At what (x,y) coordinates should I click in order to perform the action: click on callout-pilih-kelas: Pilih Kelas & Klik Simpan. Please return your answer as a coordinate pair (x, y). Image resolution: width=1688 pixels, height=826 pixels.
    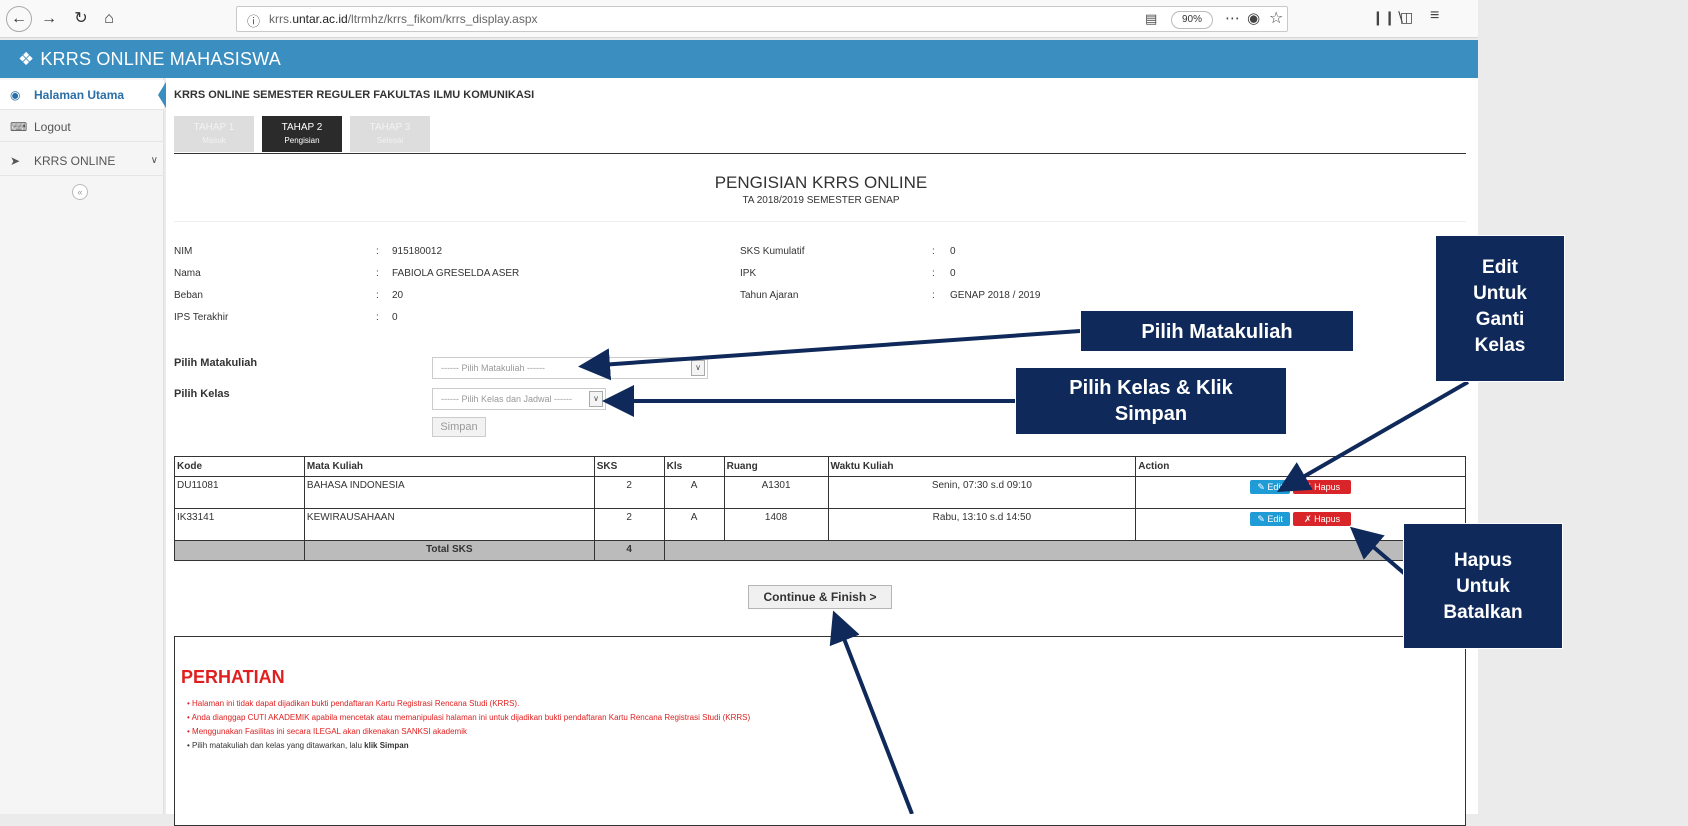
    Looking at the image, I should click on (1151, 401).